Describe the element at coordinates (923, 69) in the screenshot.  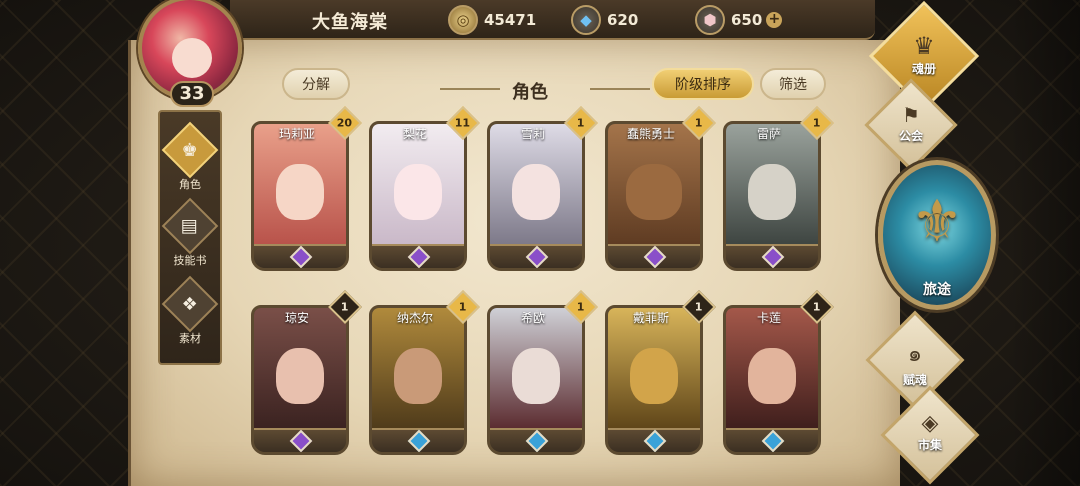
I see `nav-soul-book-label: 魂册` at that location.